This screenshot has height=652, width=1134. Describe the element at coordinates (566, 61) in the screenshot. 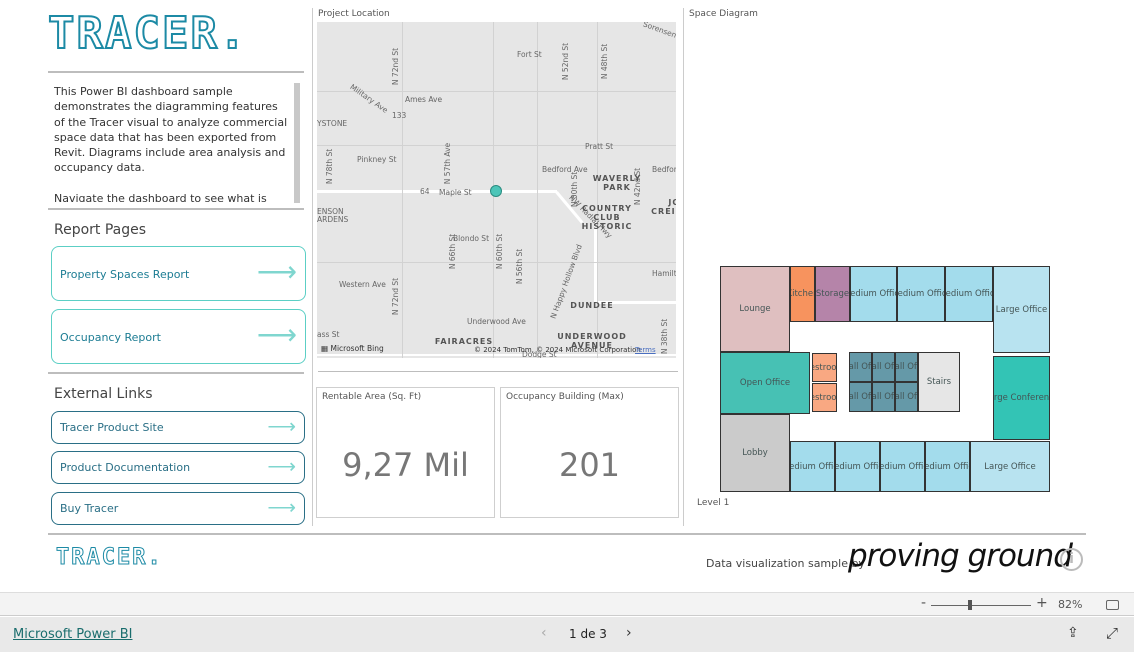

I see `map-street-label: N 52nd St` at that location.